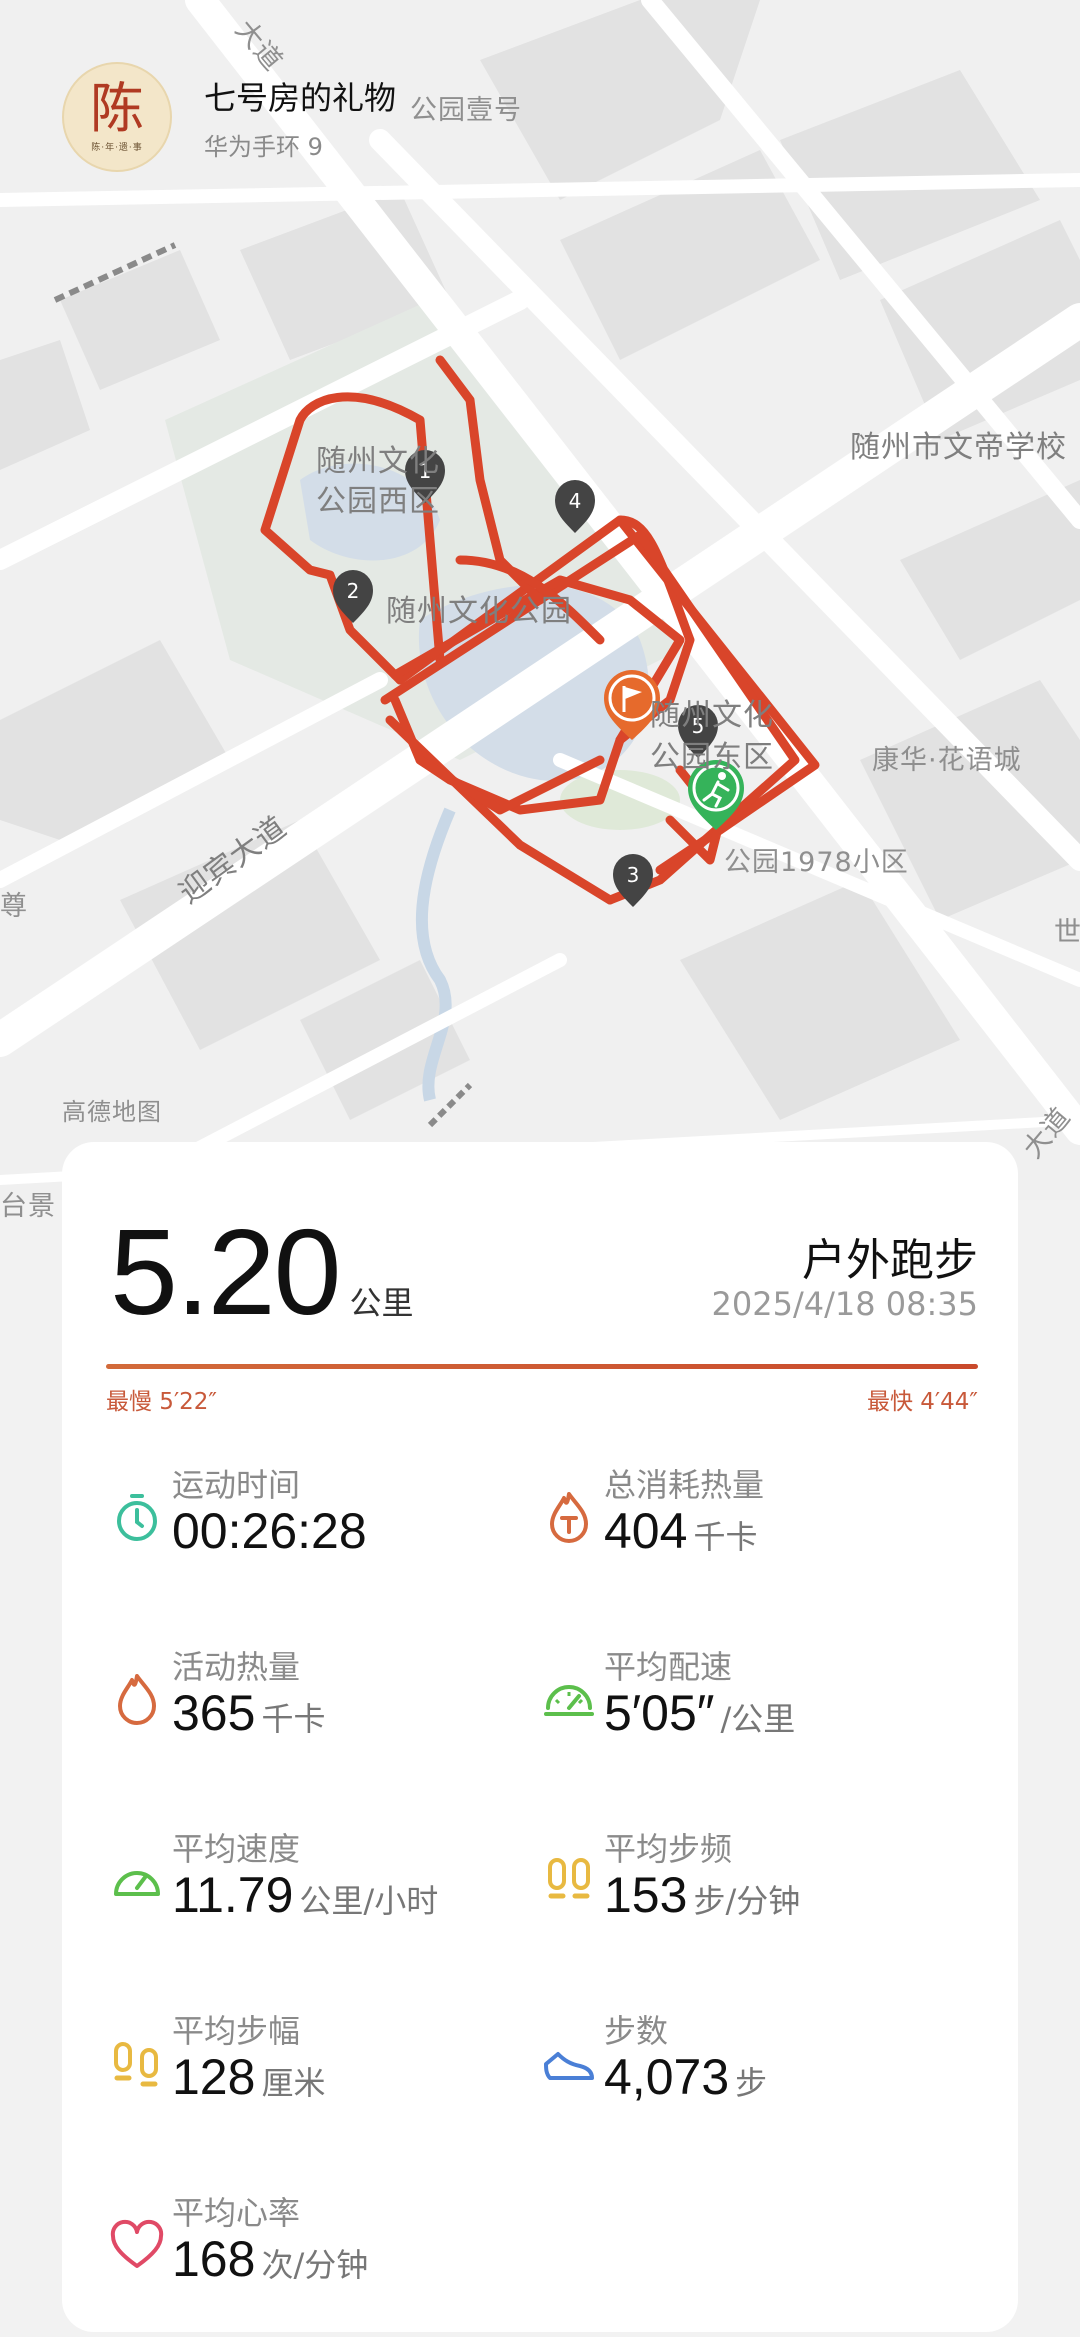 The height and width of the screenshot is (2337, 1080). Describe the element at coordinates (233, 1895) in the screenshot. I see `stat-value: 11.79` at that location.